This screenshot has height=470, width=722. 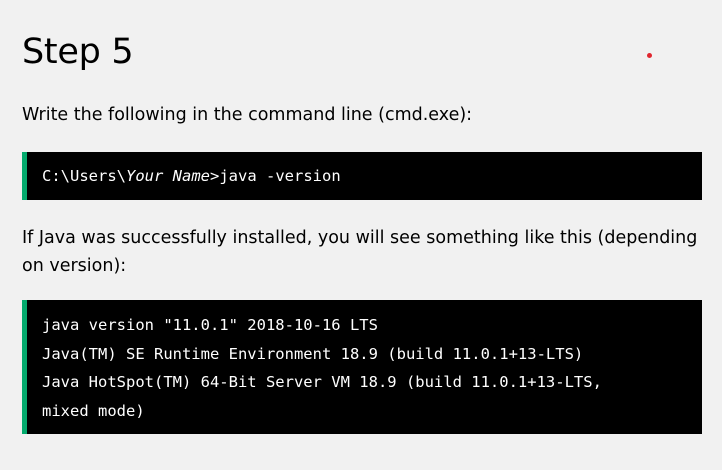 I want to click on command-suffix: >java -version, so click(x=275, y=176).